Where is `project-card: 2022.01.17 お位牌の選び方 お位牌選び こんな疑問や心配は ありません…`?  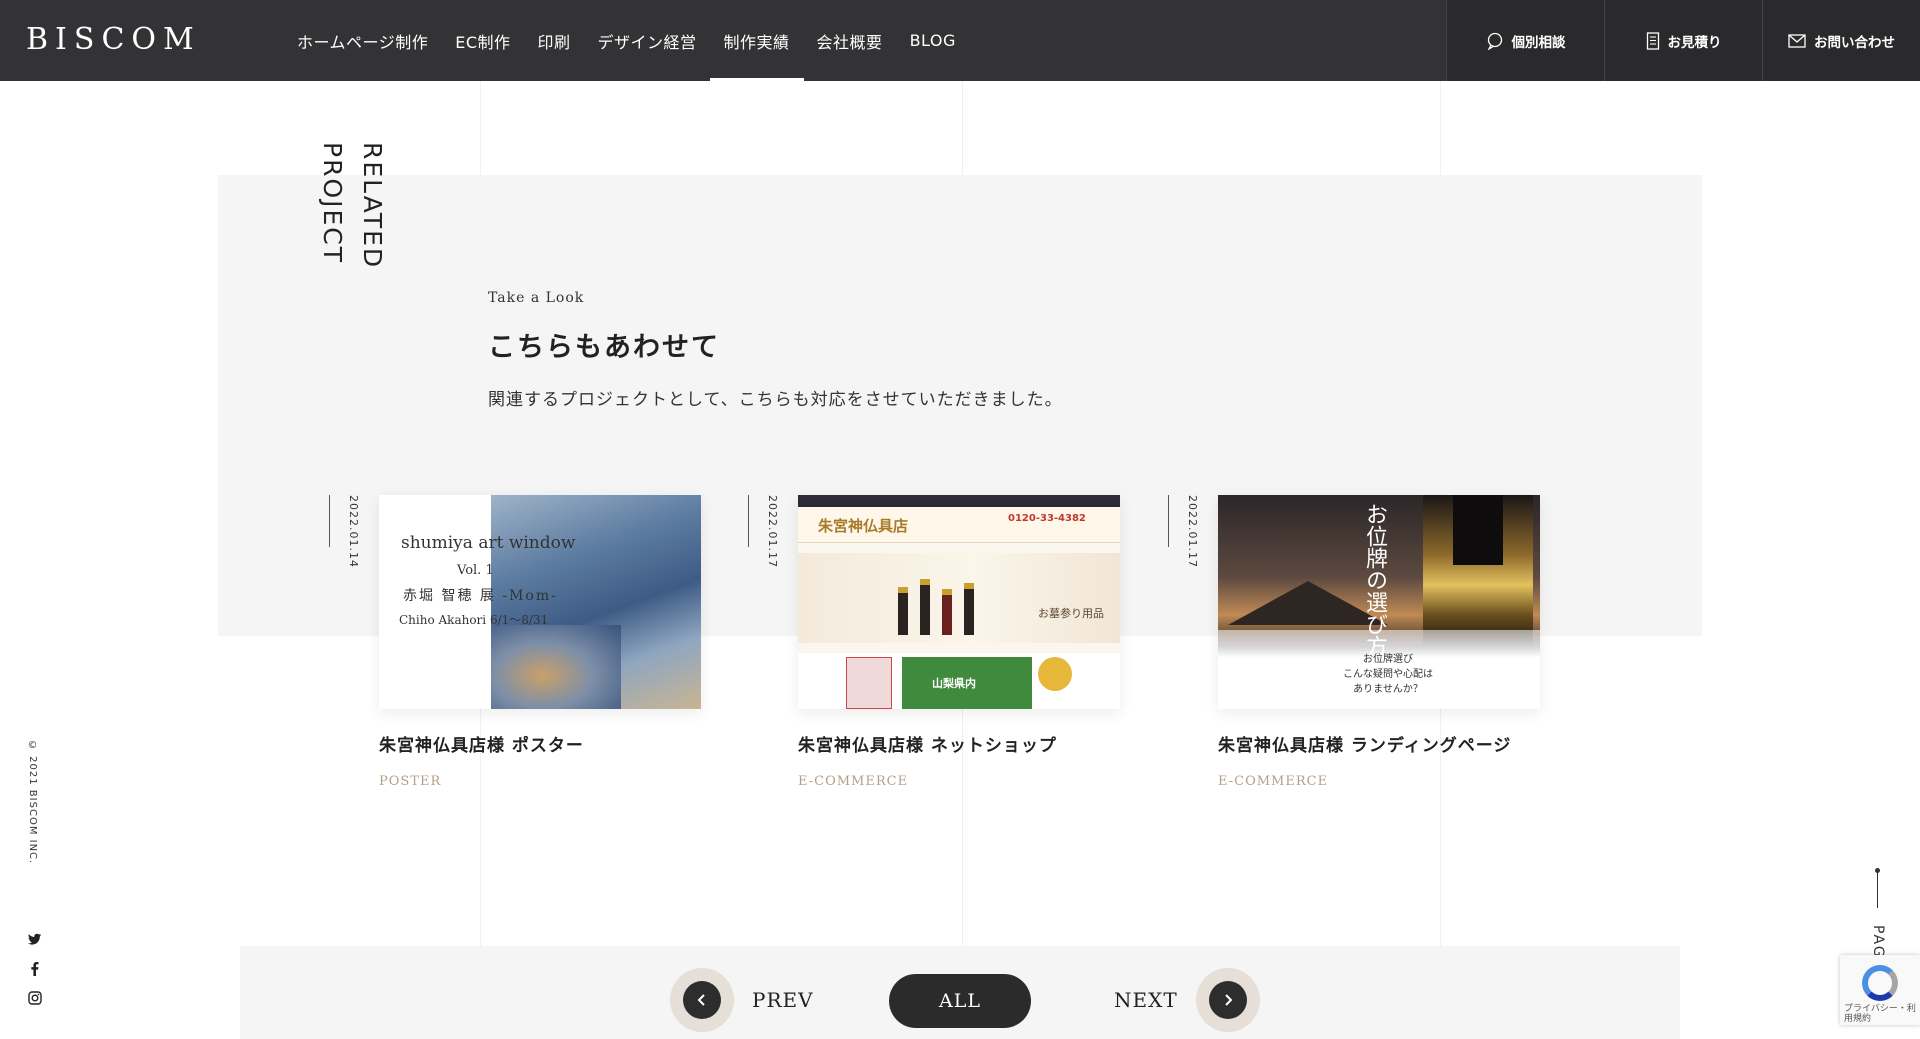 project-card: 2022.01.17 お位牌の選び方 お位牌選び こんな疑問や心配は ありません… is located at coordinates (1354, 642).